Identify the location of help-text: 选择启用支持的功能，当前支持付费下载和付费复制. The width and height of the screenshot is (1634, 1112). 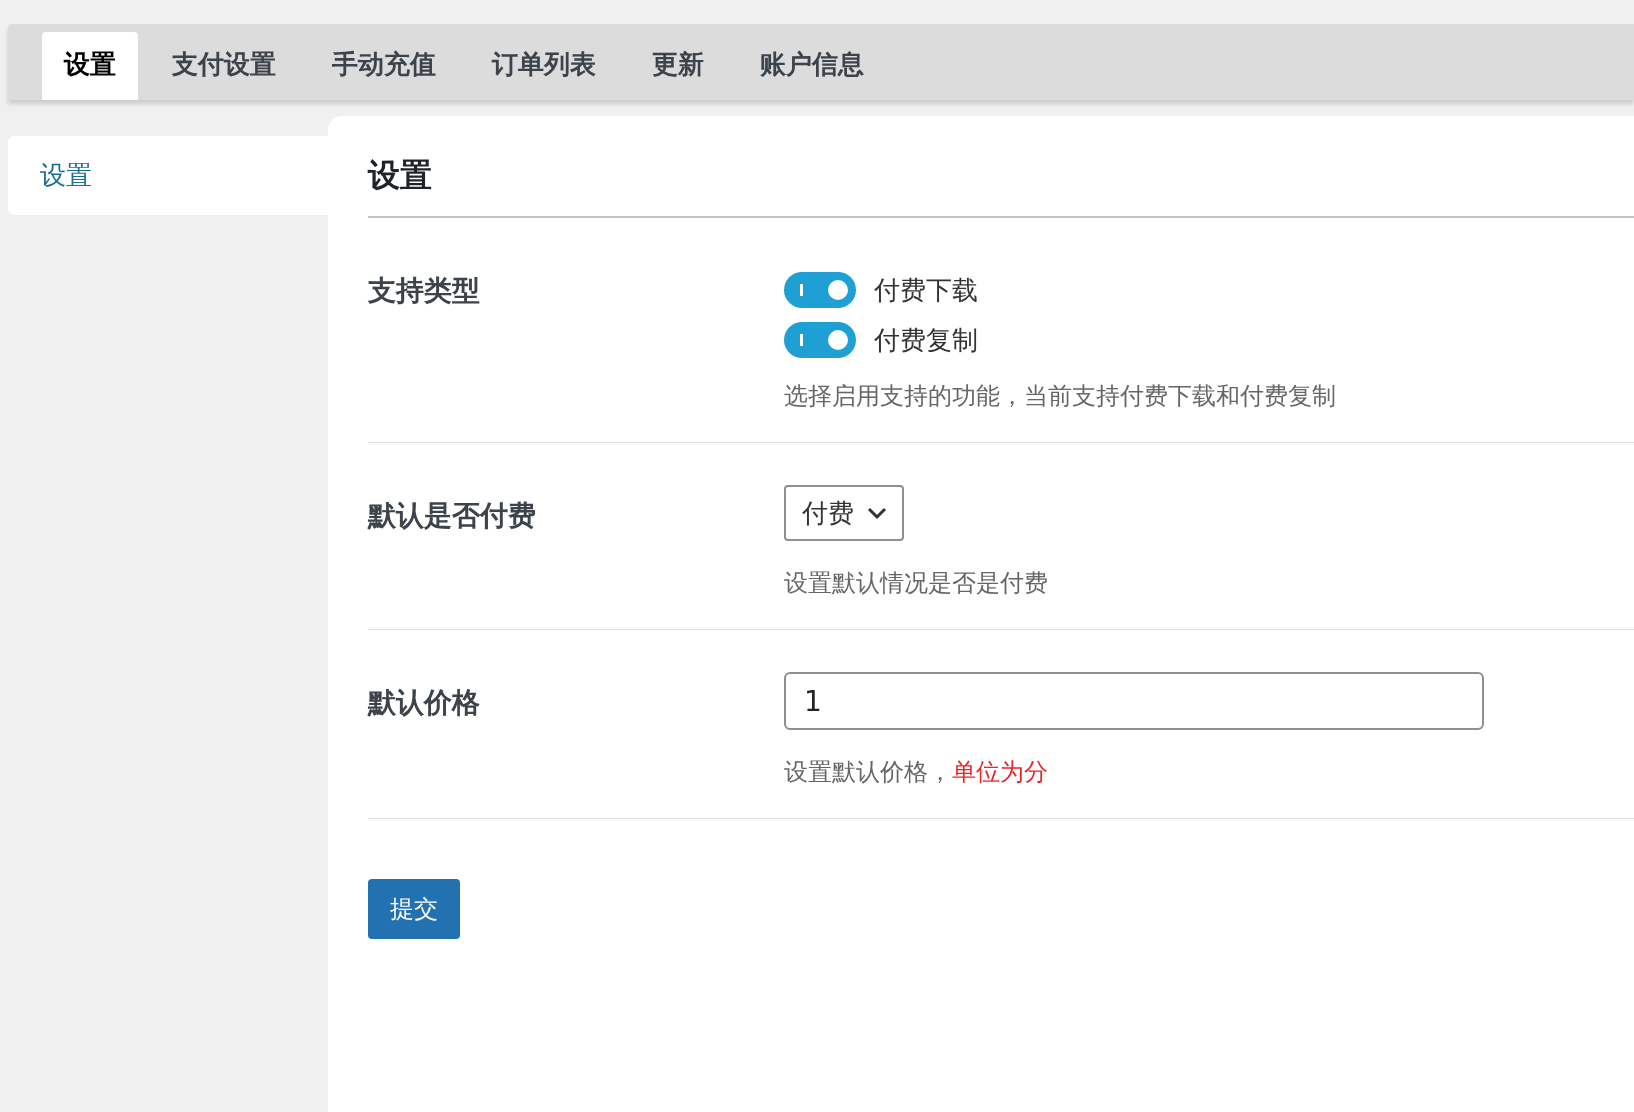
(1060, 396).